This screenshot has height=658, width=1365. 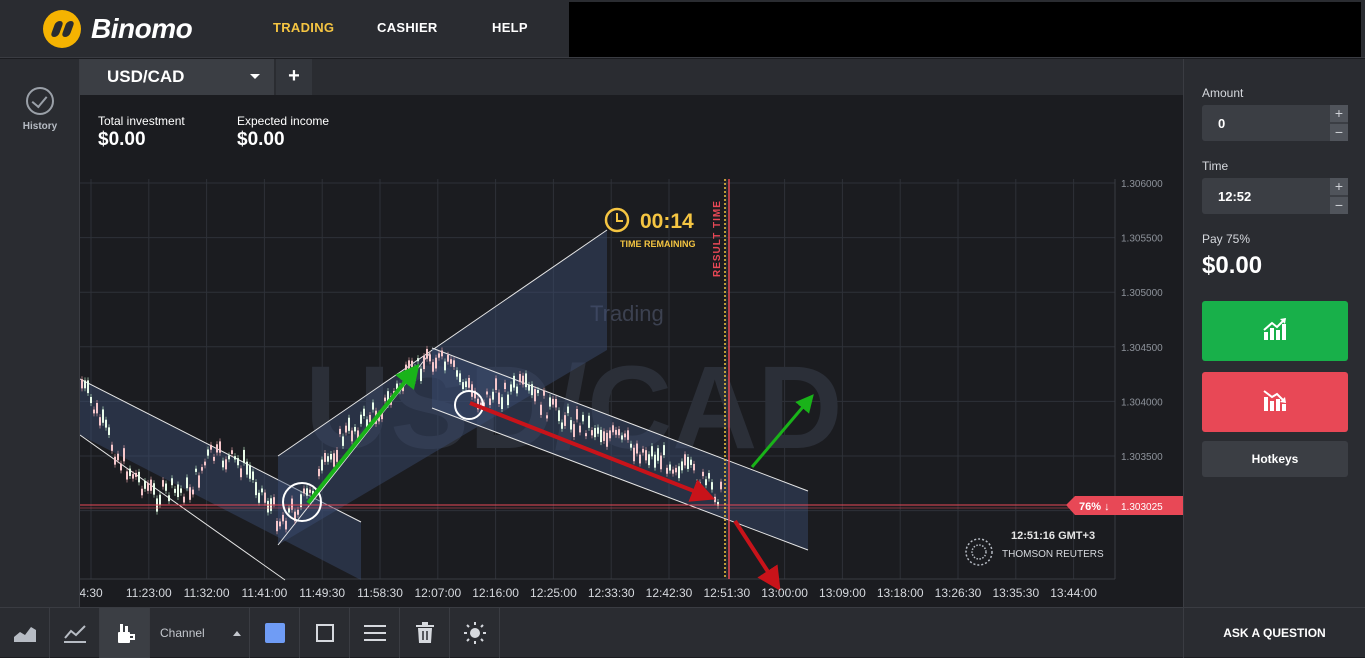 What do you see at coordinates (40, 109) in the screenshot?
I see `history-button: History` at bounding box center [40, 109].